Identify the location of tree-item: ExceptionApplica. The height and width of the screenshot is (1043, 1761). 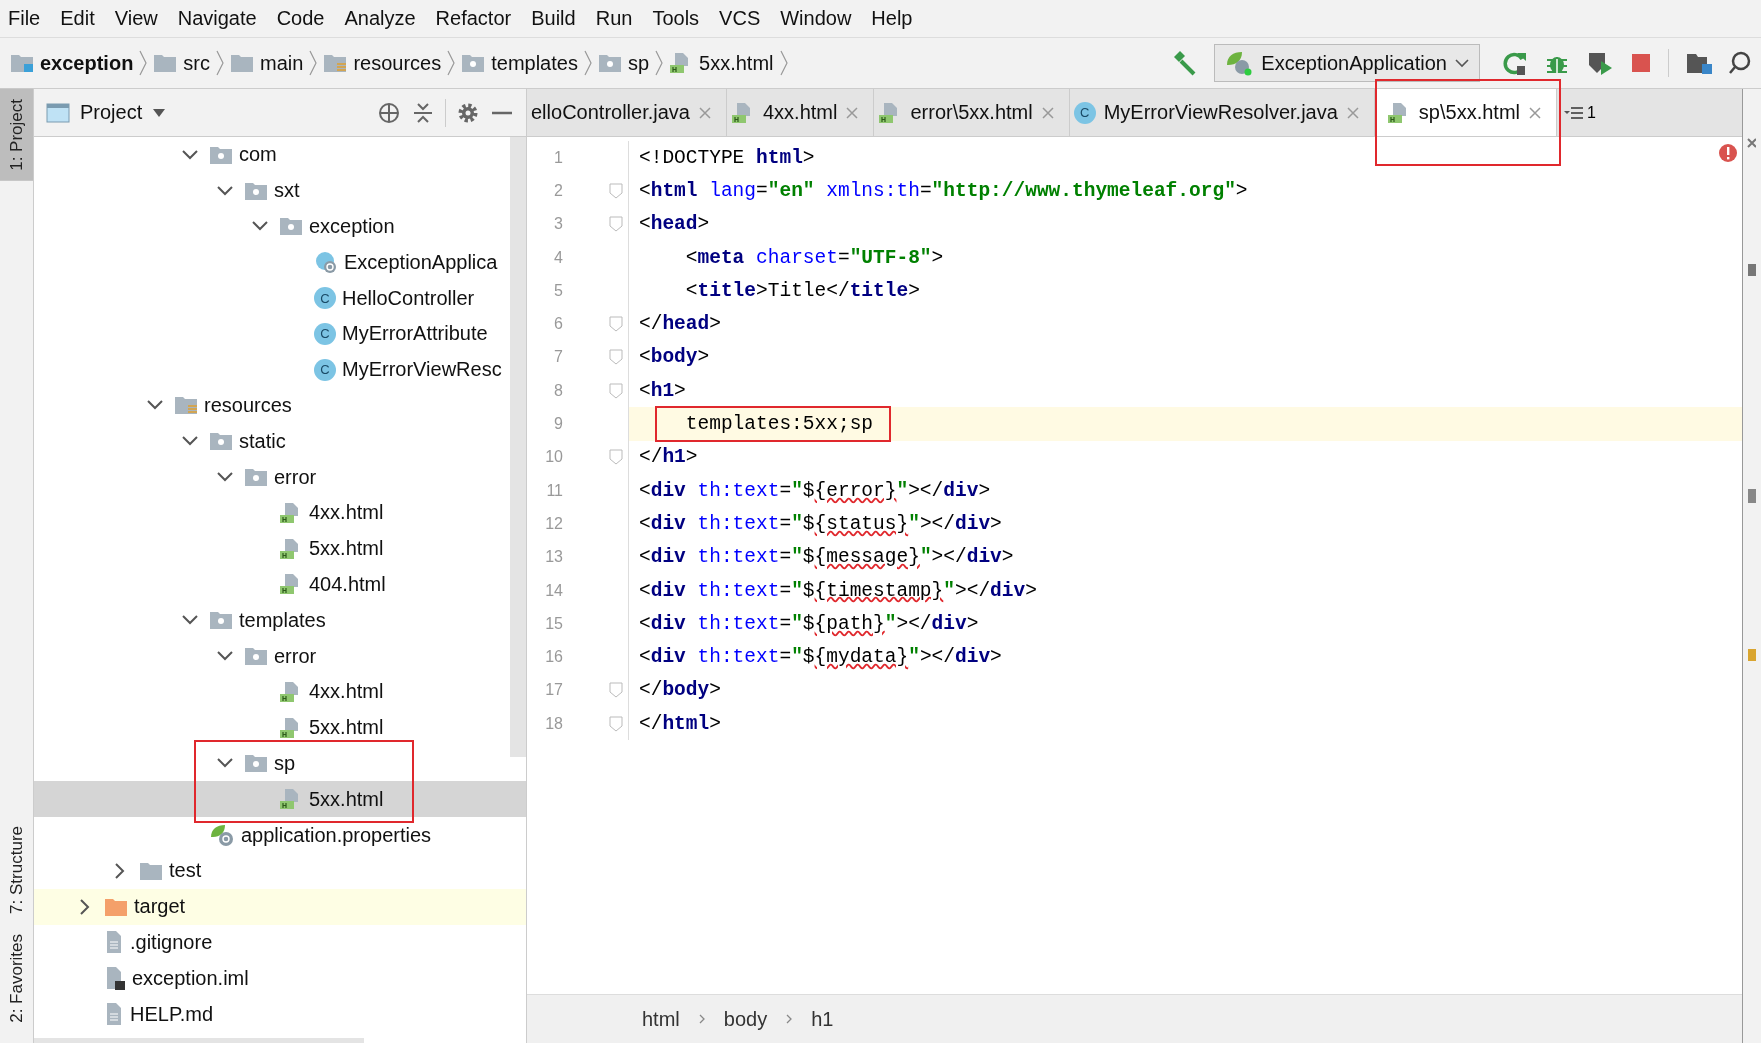
(271, 262).